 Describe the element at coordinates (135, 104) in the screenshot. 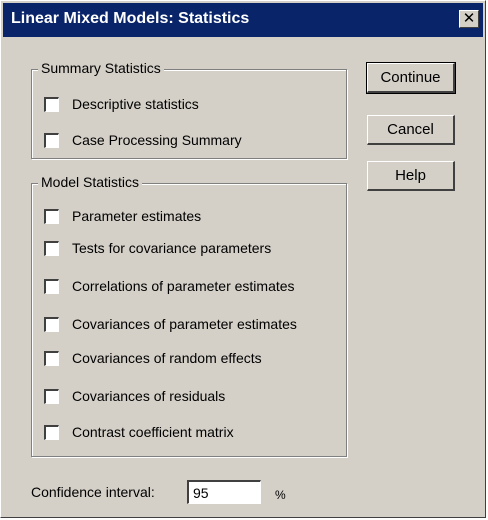

I see `descriptive-statistics-label: Descriptive statistics` at that location.